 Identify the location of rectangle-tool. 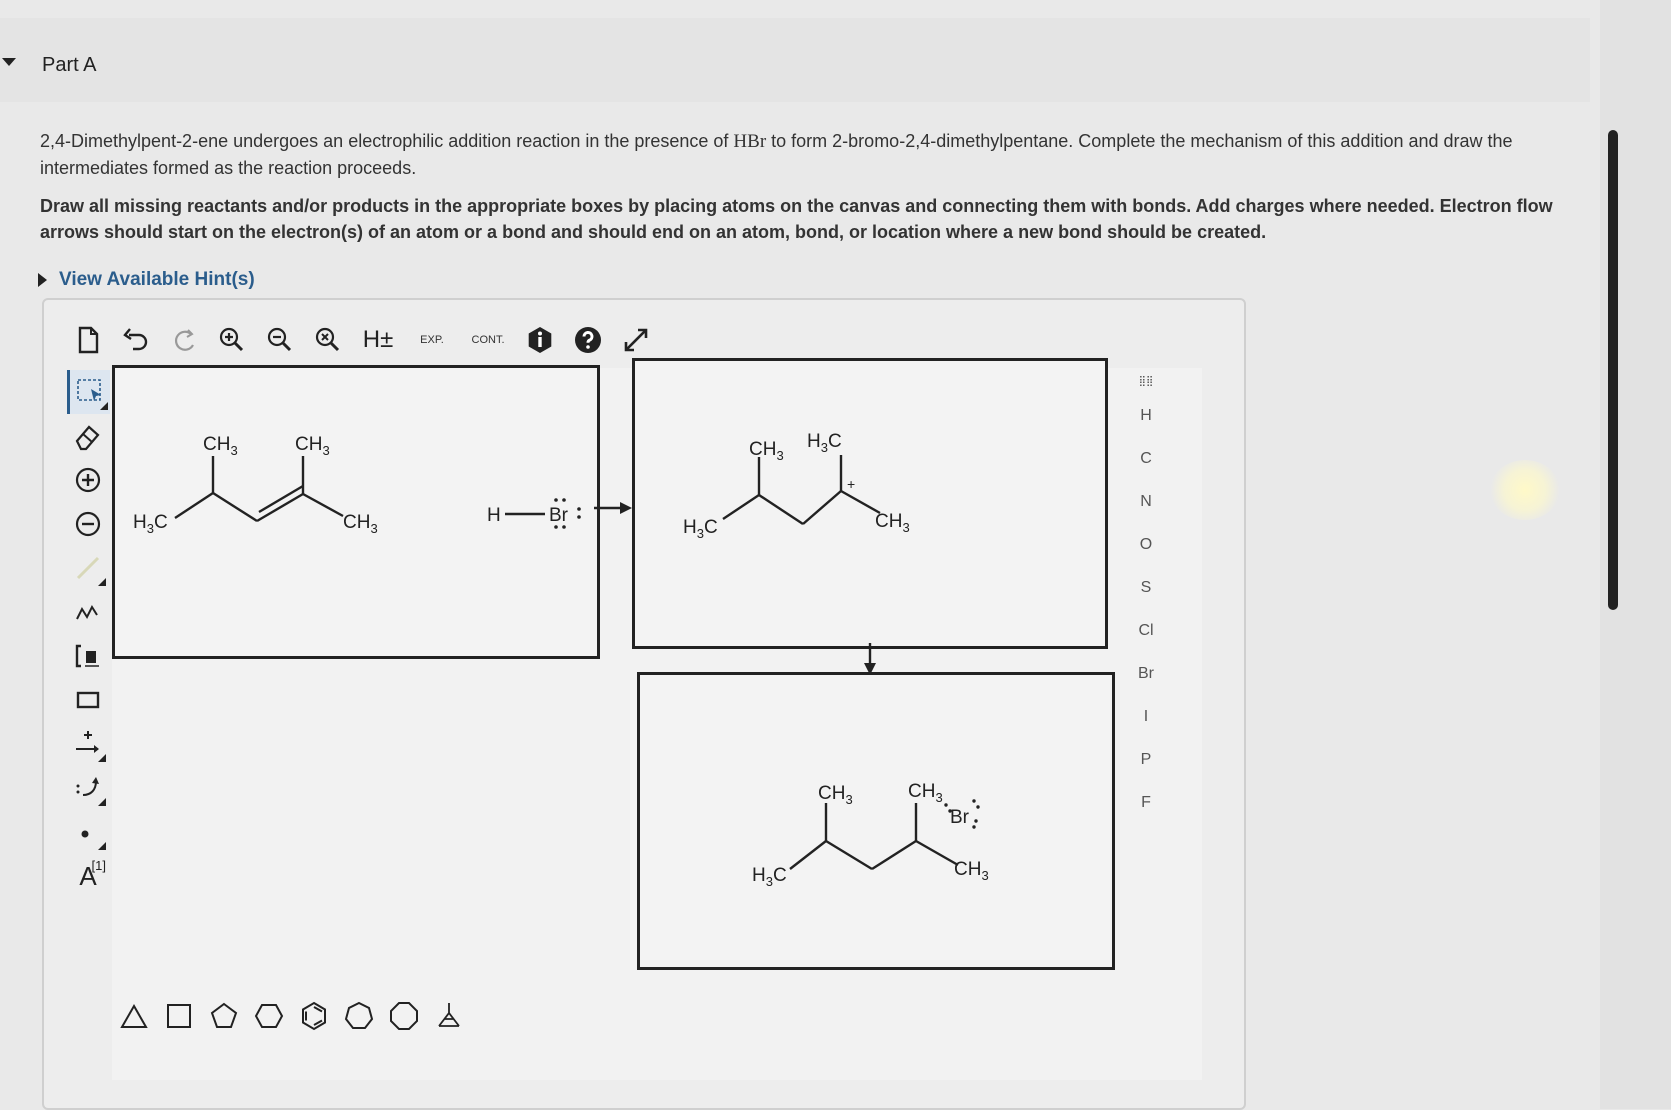
(88, 700).